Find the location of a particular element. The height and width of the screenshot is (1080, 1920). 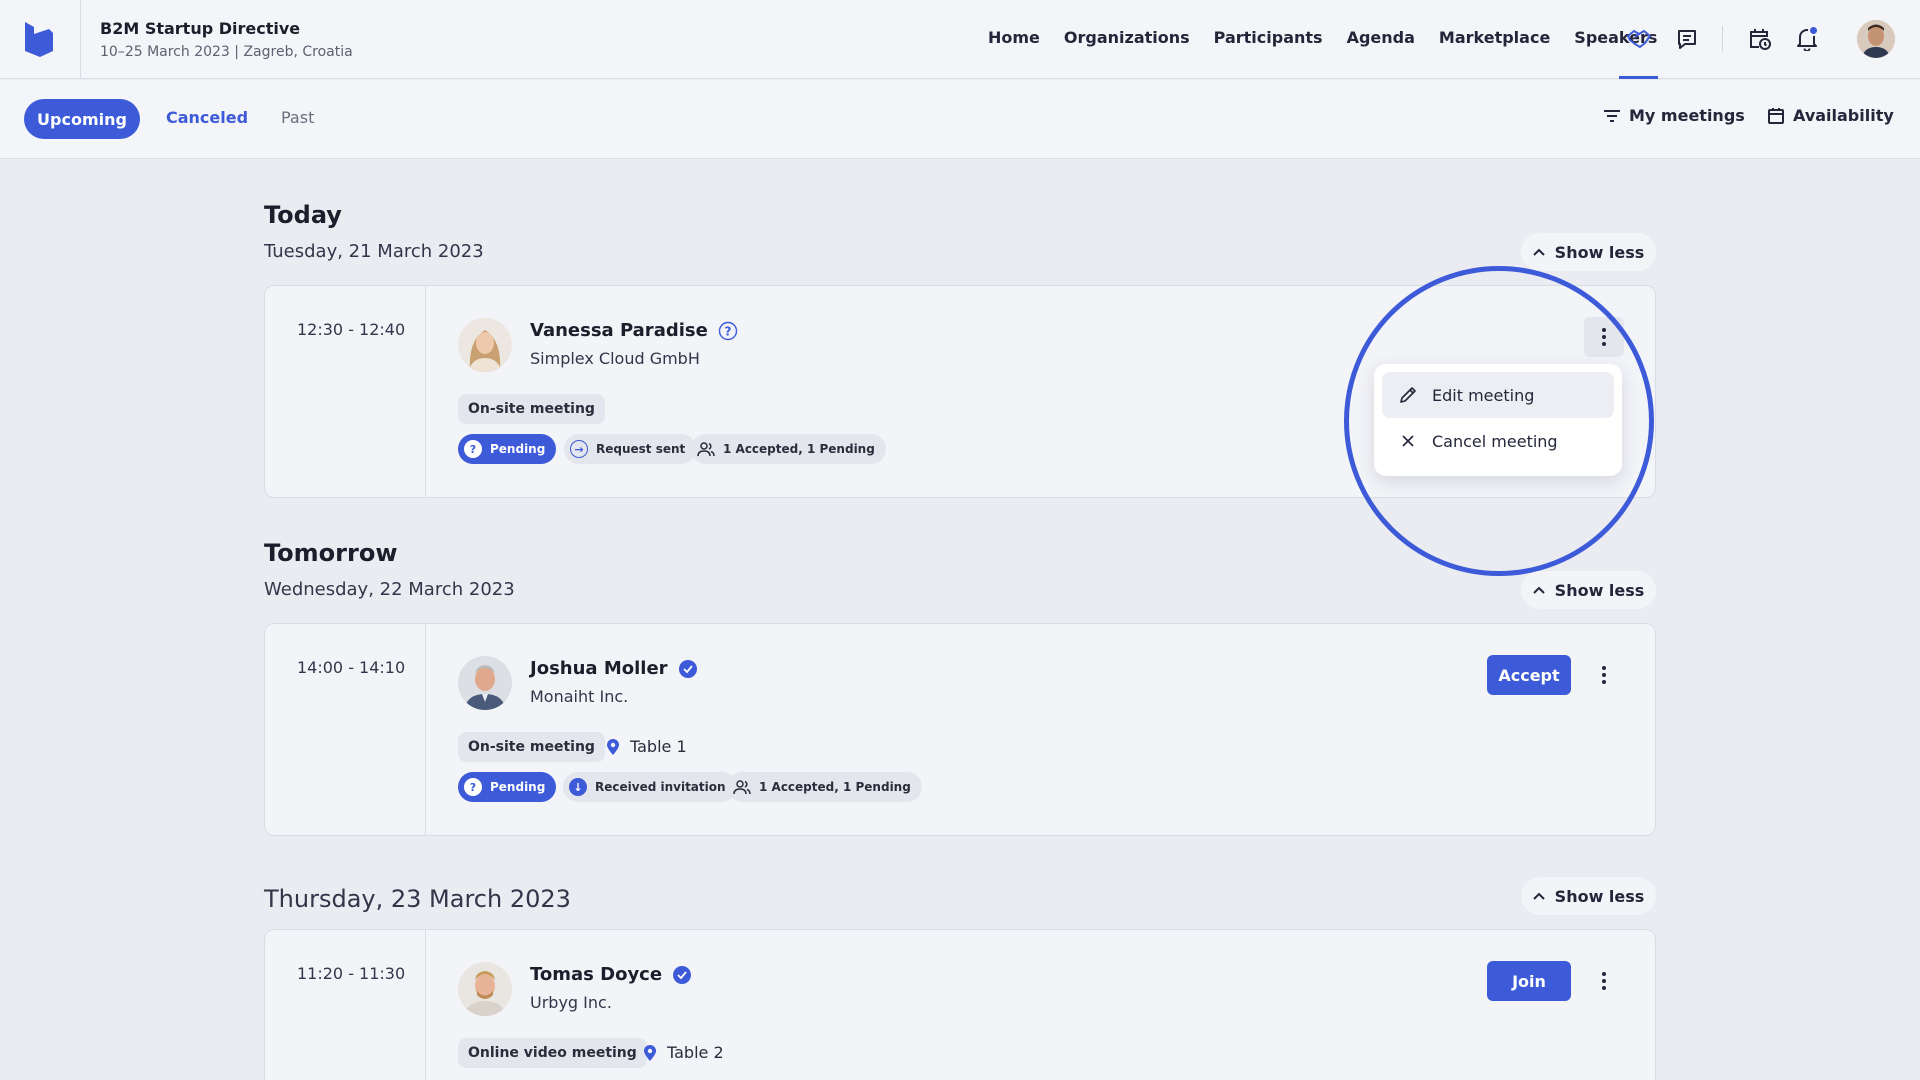

meeting-time: 14:00 - 14:10 is located at coordinates (351, 667).